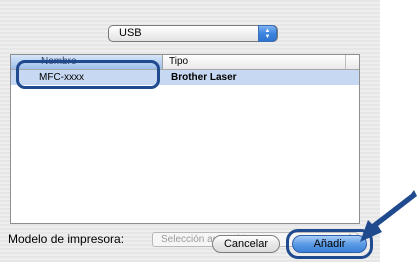 The image size is (417, 262). Describe the element at coordinates (267, 33) in the screenshot. I see `updown-arrows-icon: ▲▼` at that location.